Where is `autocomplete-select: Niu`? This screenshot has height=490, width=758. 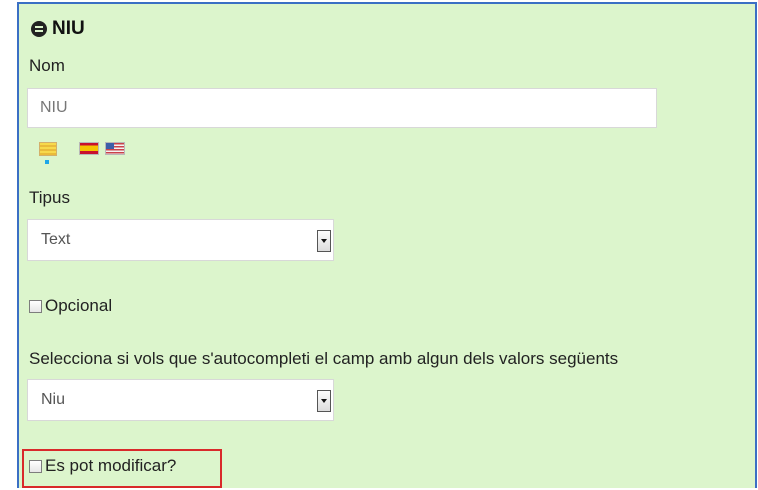 autocomplete-select: Niu is located at coordinates (180, 400).